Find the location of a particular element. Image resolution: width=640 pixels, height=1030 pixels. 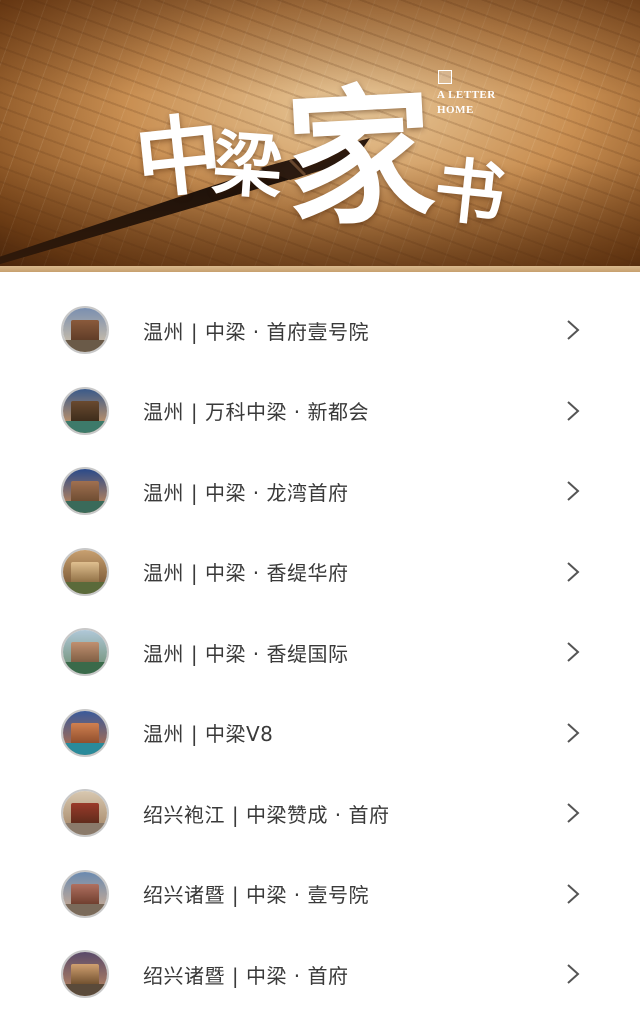

seal-stamp-icon is located at coordinates (445, 77).